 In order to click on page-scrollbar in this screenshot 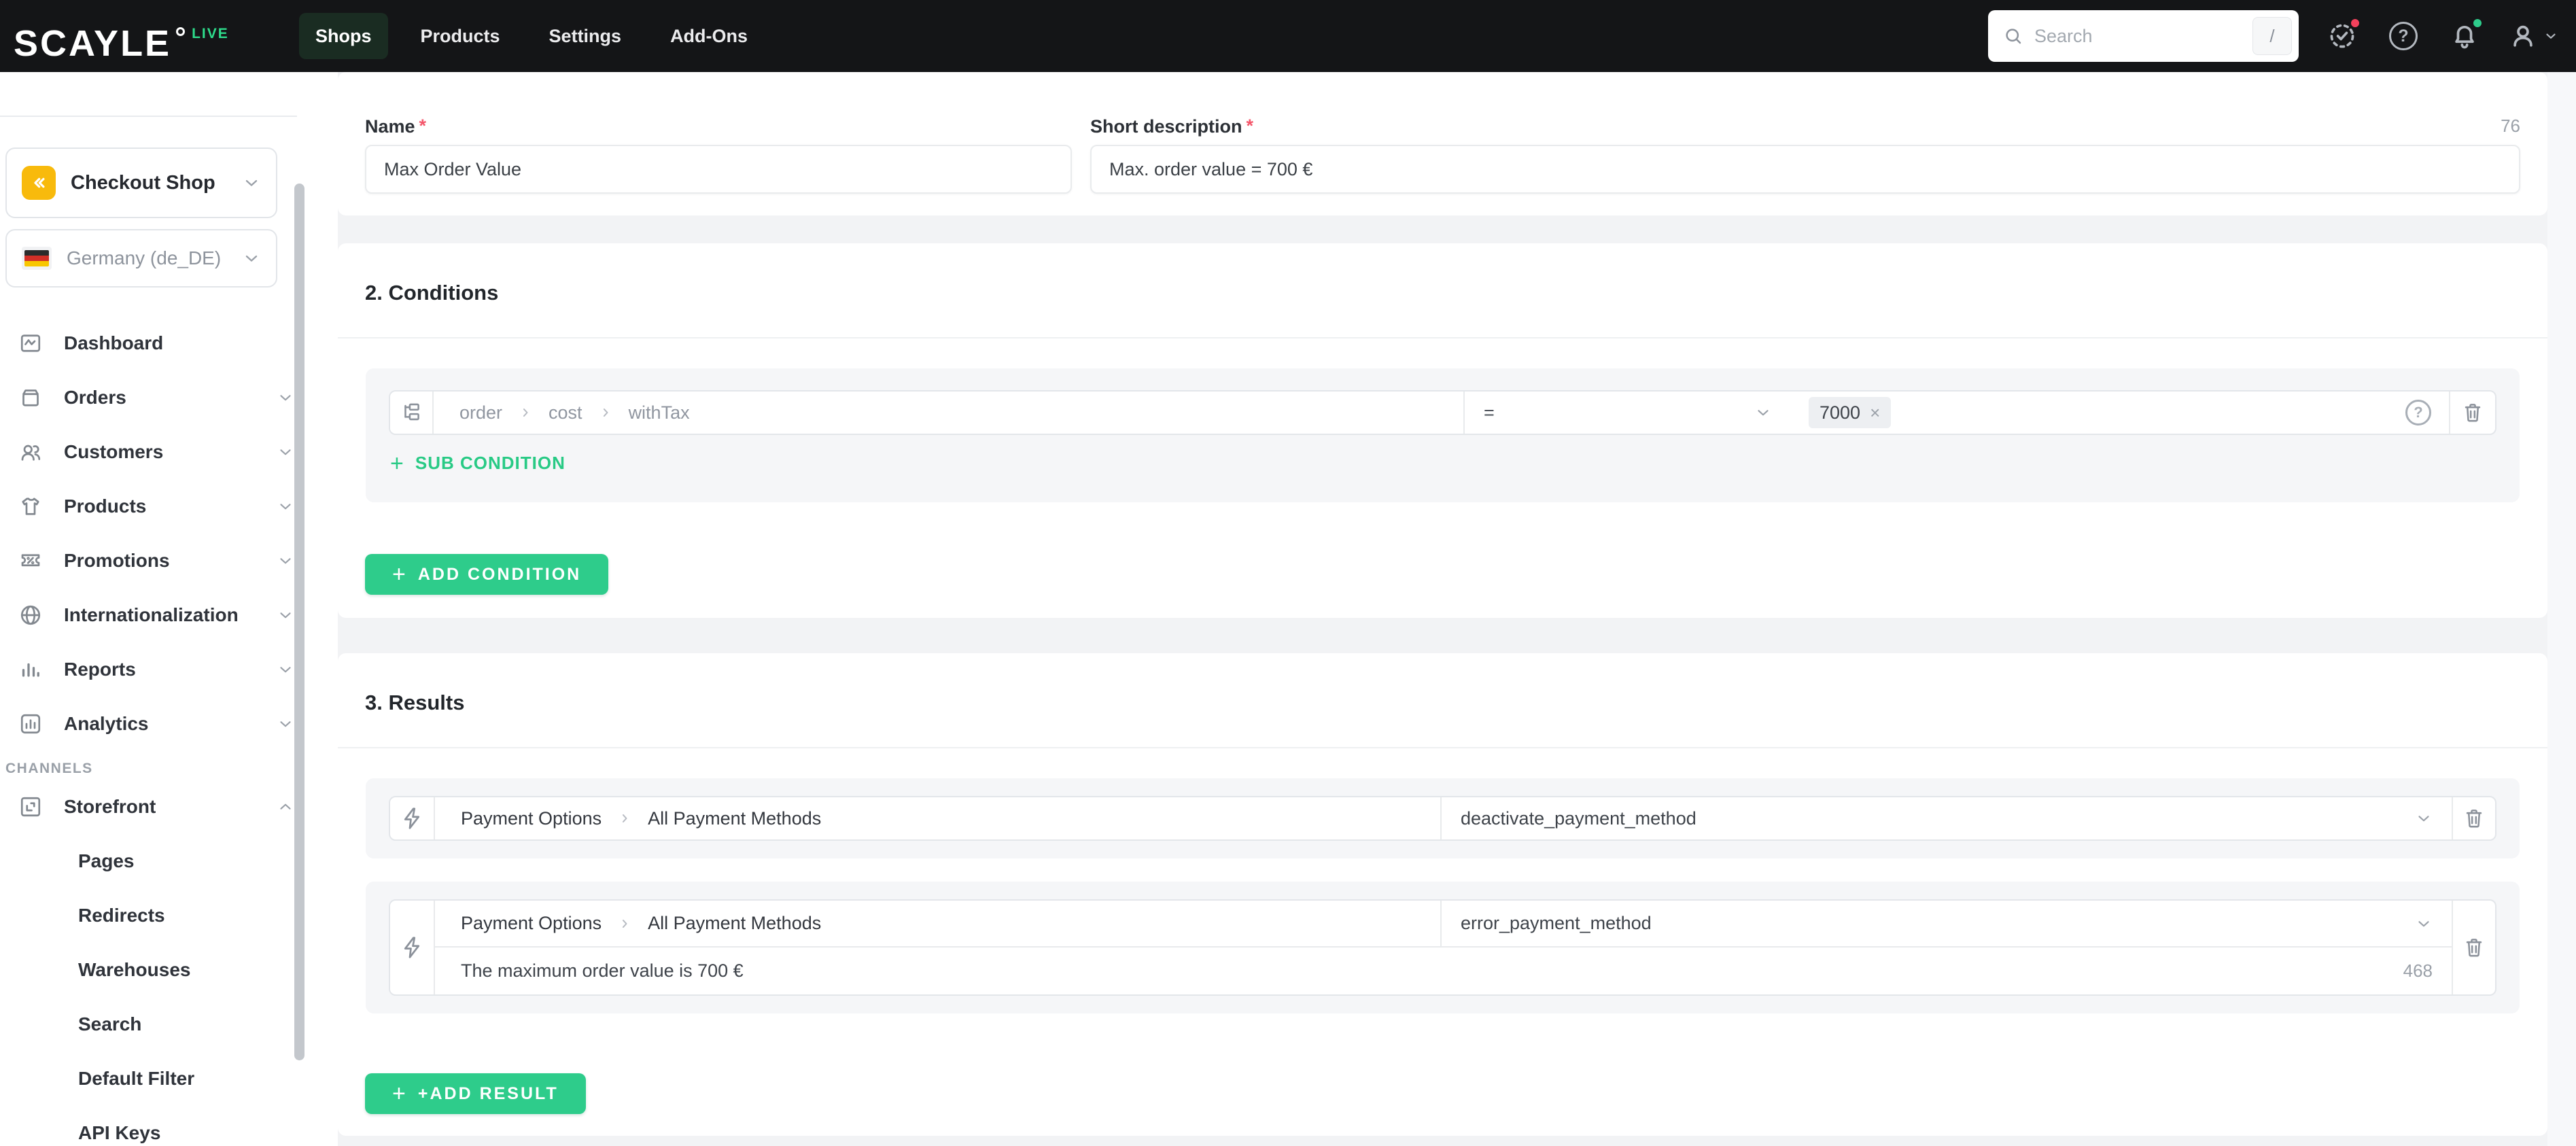, I will do `click(2561, 609)`.